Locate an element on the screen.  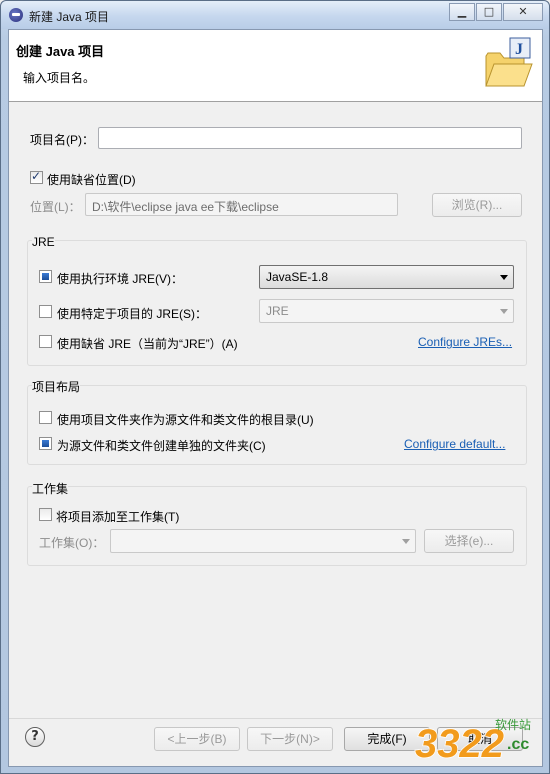
close-button: ✕ is located at coordinates (523, 12).